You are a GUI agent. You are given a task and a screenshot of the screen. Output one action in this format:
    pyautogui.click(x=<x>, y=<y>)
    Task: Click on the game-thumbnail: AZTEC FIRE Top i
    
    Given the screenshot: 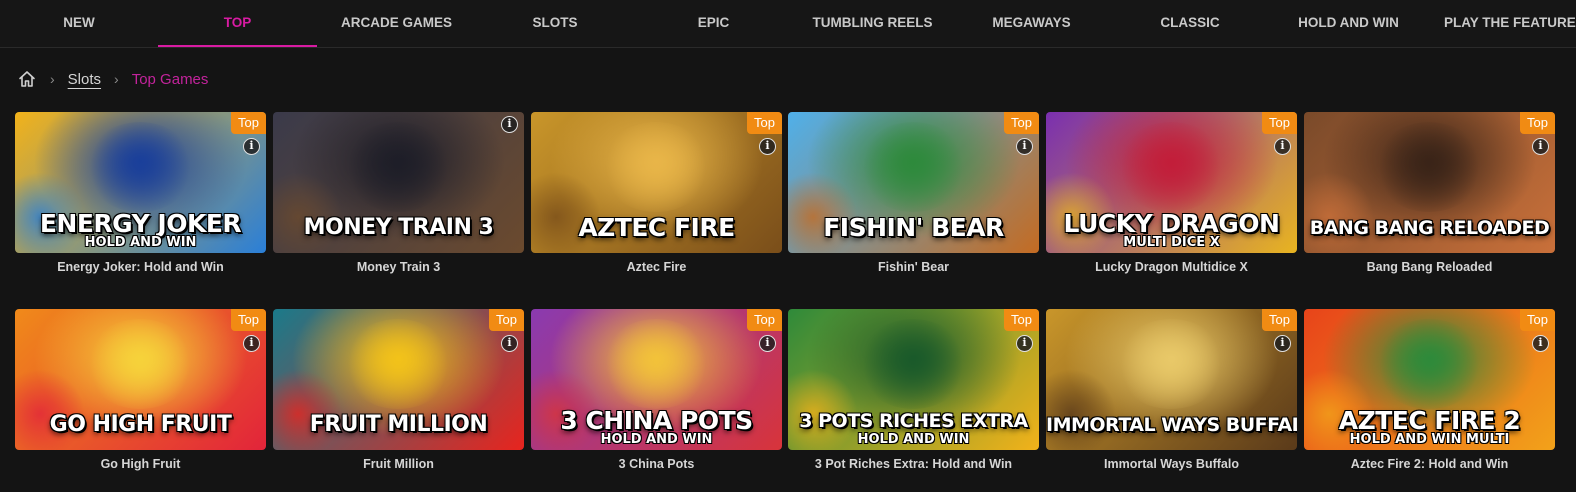 What is the action you would take?
    pyautogui.click(x=656, y=182)
    